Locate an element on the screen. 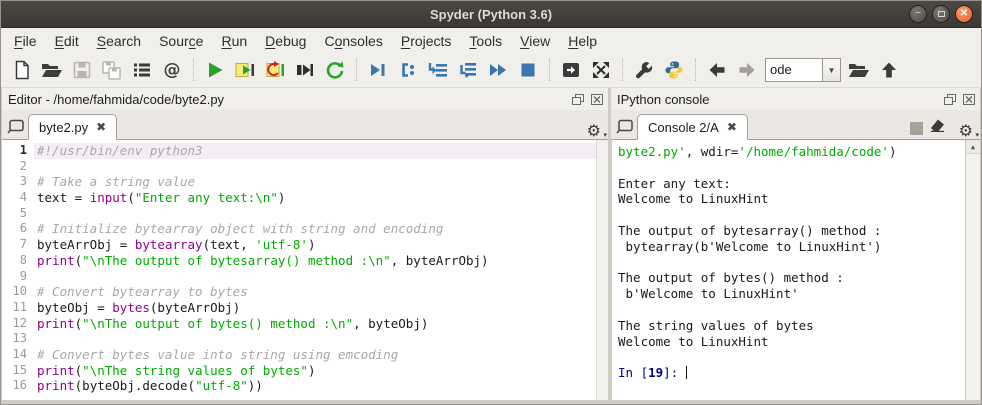  new-file-icon is located at coordinates (22, 70).